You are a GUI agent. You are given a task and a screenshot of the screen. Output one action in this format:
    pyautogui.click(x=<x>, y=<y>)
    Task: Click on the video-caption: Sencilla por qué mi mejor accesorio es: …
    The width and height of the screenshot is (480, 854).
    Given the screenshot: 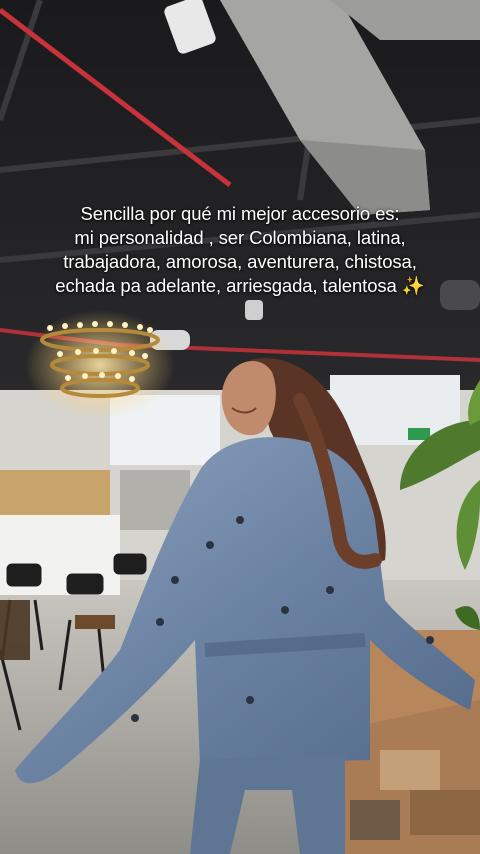 What is the action you would take?
    pyautogui.click(x=240, y=250)
    